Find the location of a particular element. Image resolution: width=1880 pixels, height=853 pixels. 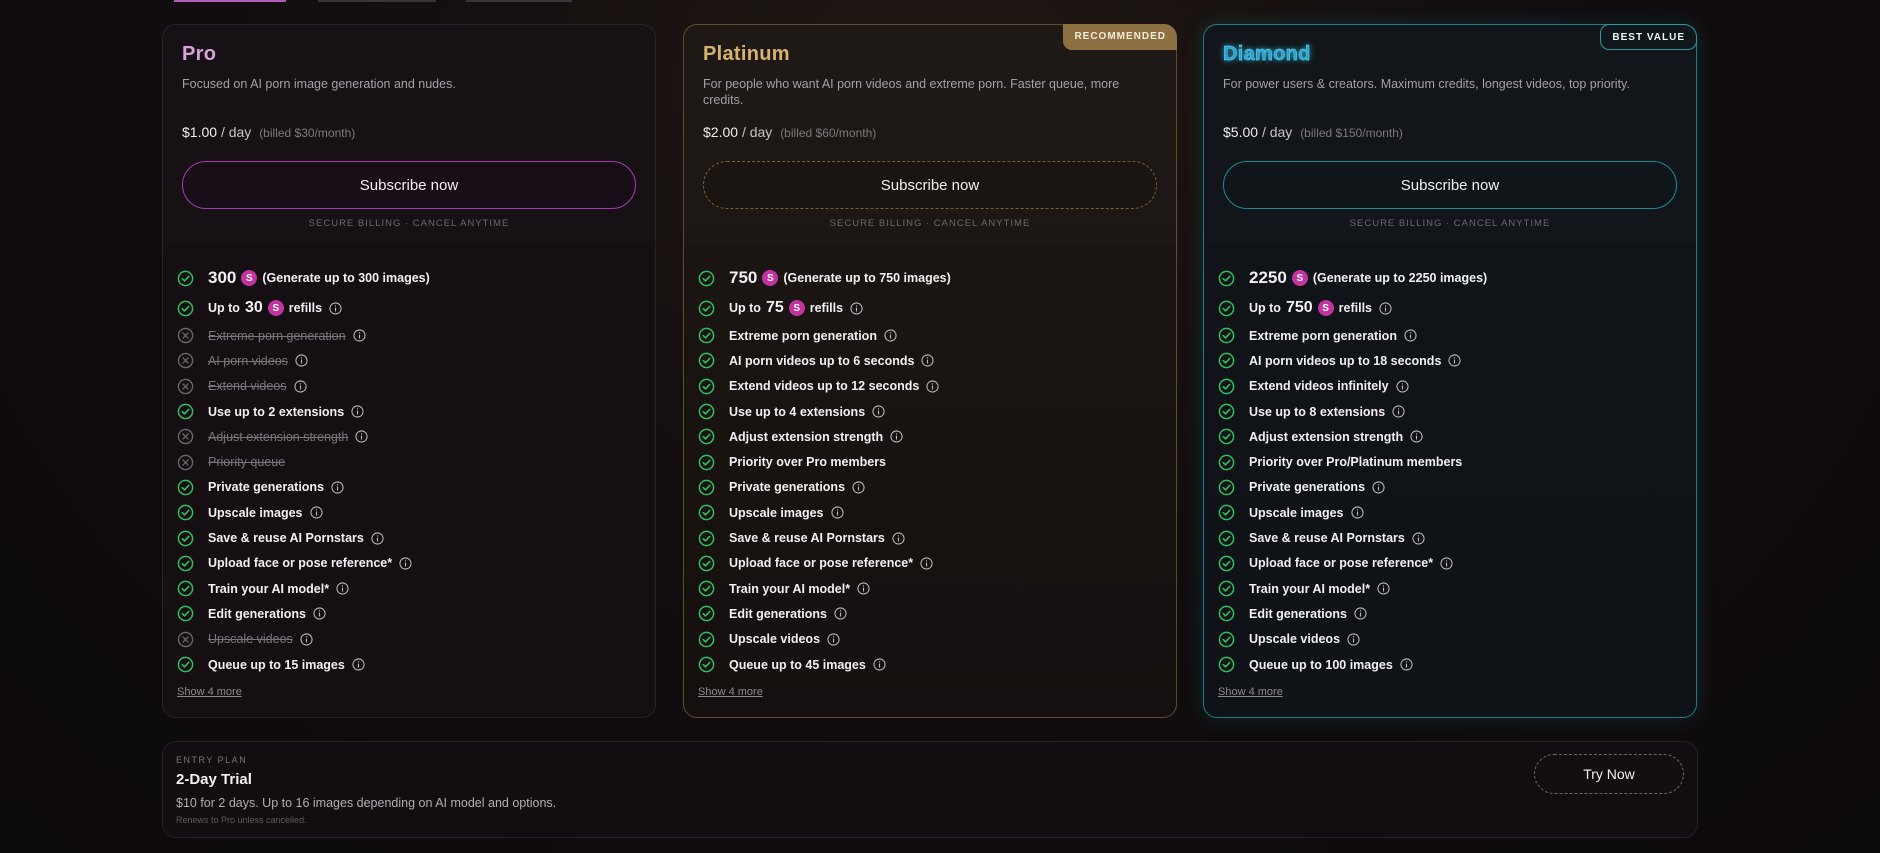

feature-item: Queue up to 100 images is located at coordinates (1450, 664).